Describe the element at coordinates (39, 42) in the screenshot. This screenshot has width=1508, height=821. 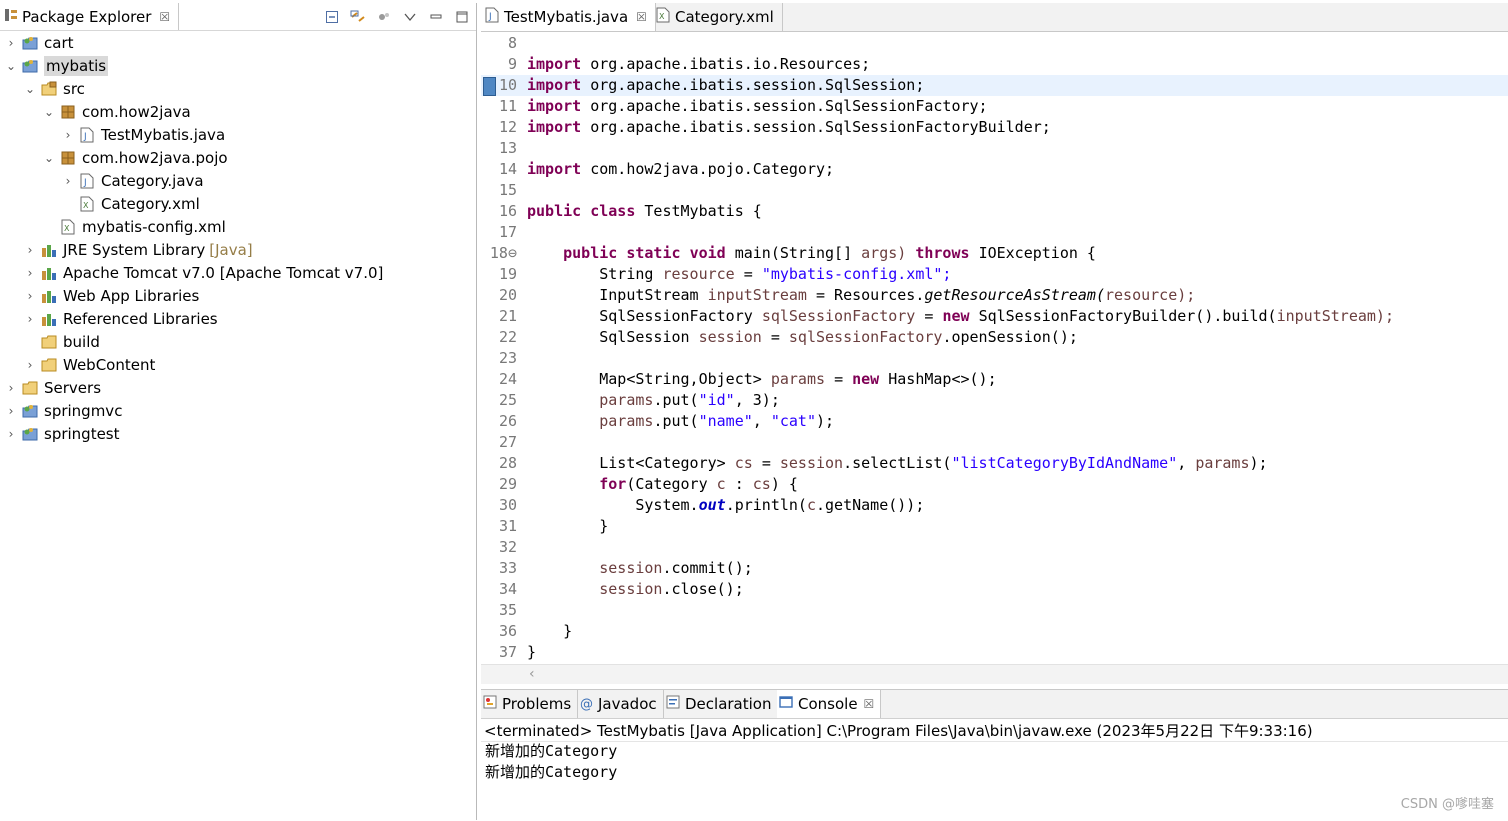
I see `tree-item: › cart` at that location.